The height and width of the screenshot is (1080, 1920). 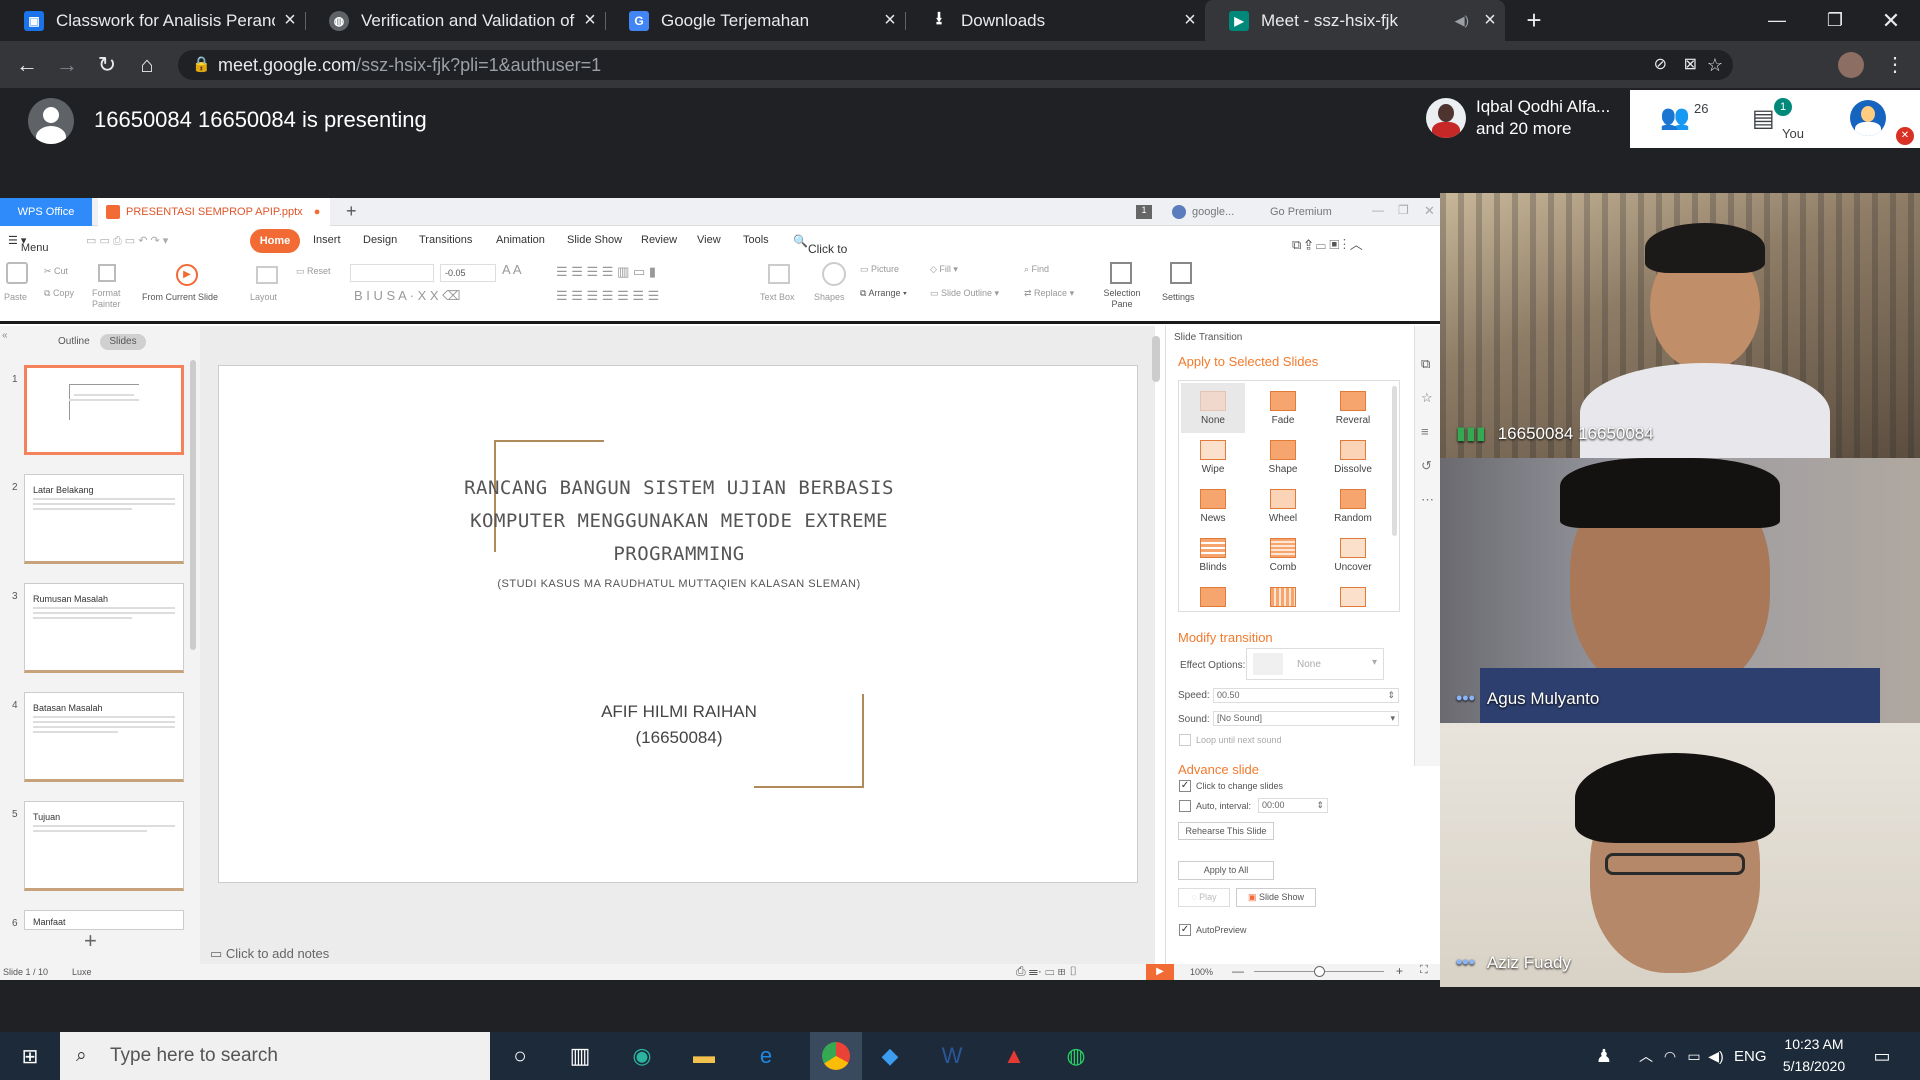 What do you see at coordinates (1213, 506) in the screenshot?
I see `transition-news: News` at bounding box center [1213, 506].